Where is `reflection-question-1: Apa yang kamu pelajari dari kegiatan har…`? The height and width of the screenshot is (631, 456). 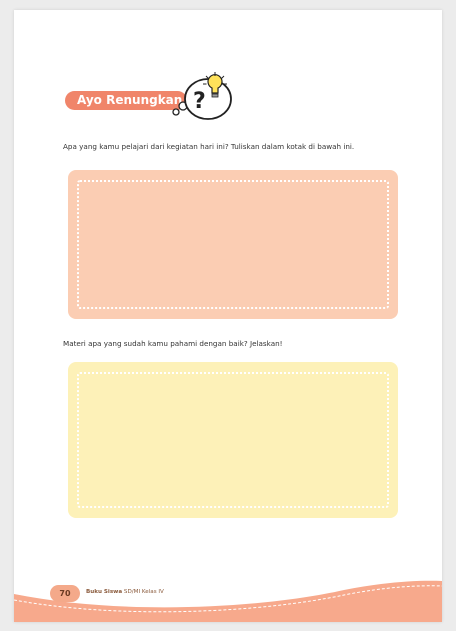 reflection-question-1: Apa yang kamu pelajari dari kegiatan har… is located at coordinates (209, 146).